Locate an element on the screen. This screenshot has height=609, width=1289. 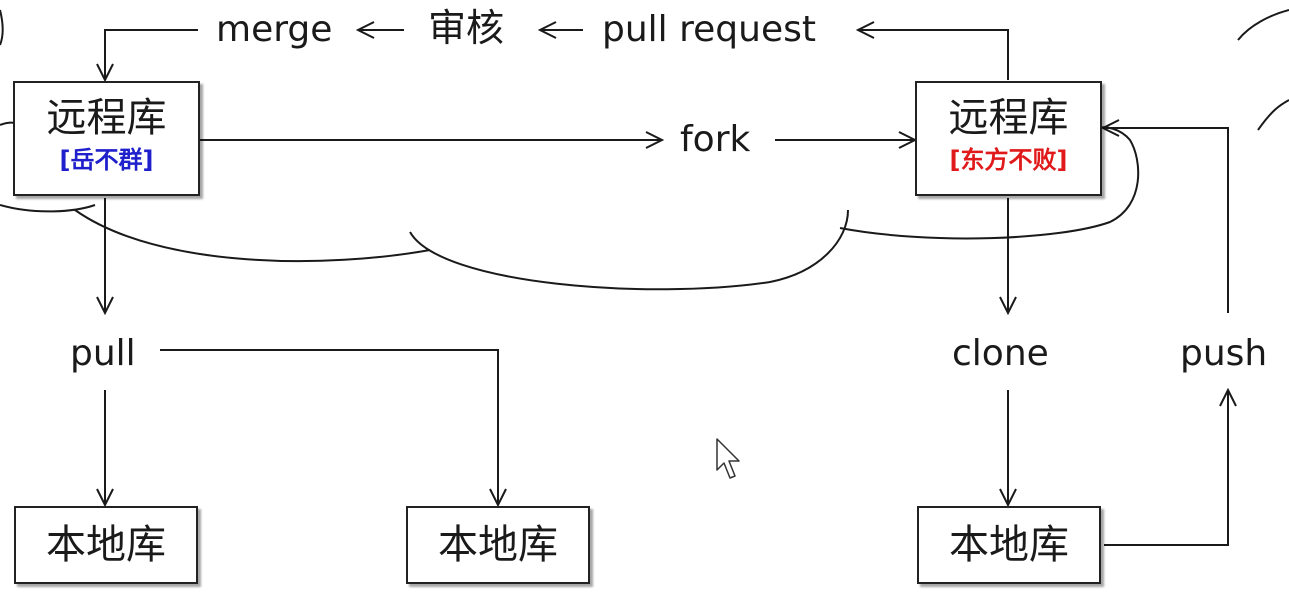
local-repo-middle-title: 本地库 is located at coordinates (498, 545).